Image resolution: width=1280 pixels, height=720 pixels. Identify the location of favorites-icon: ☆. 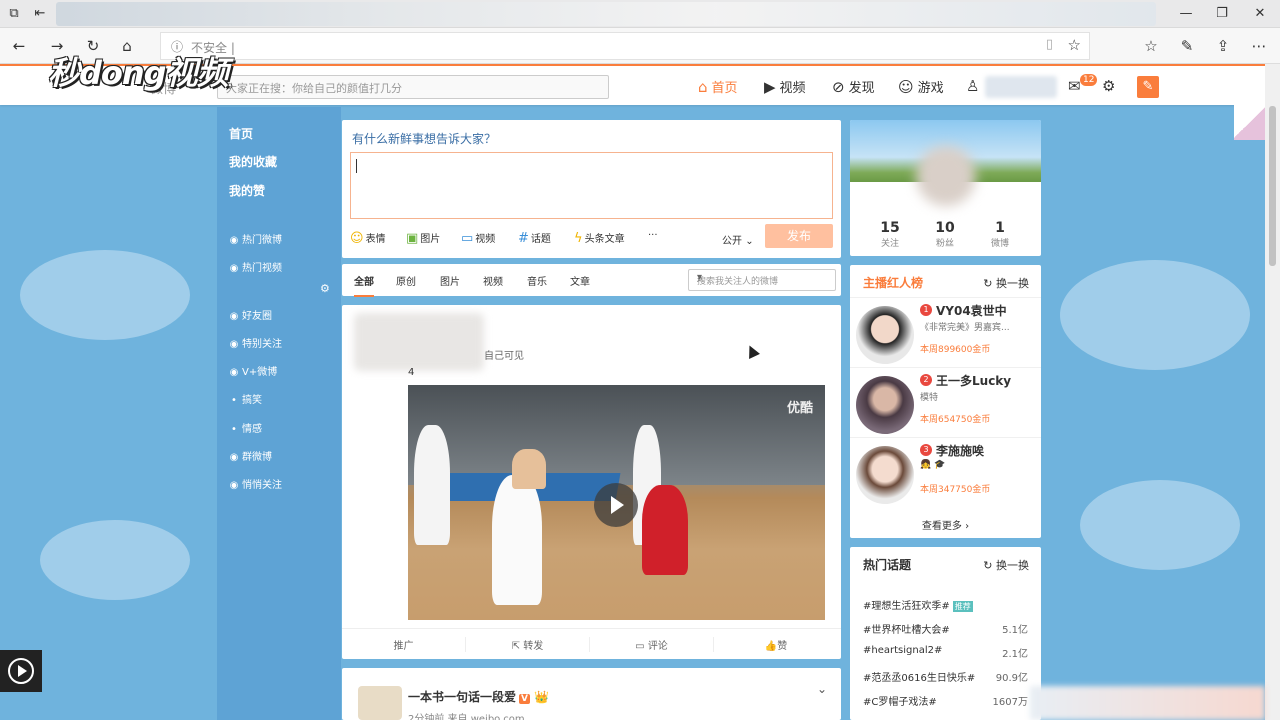
(1151, 46).